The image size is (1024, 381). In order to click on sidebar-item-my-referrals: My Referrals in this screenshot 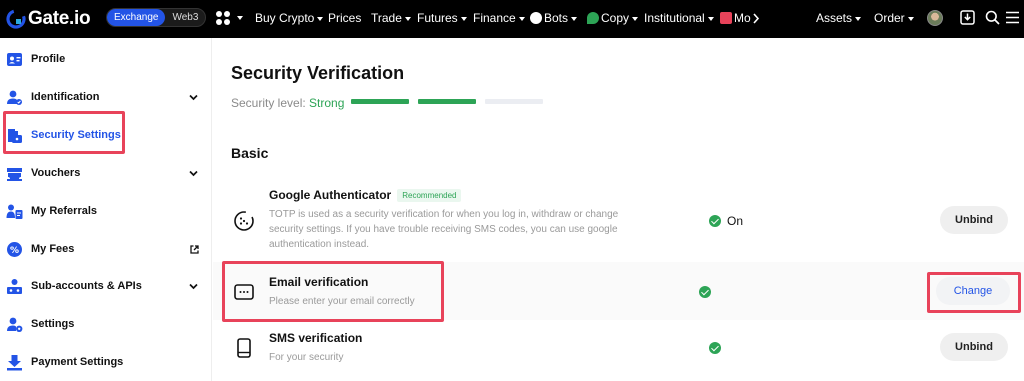, I will do `click(106, 211)`.